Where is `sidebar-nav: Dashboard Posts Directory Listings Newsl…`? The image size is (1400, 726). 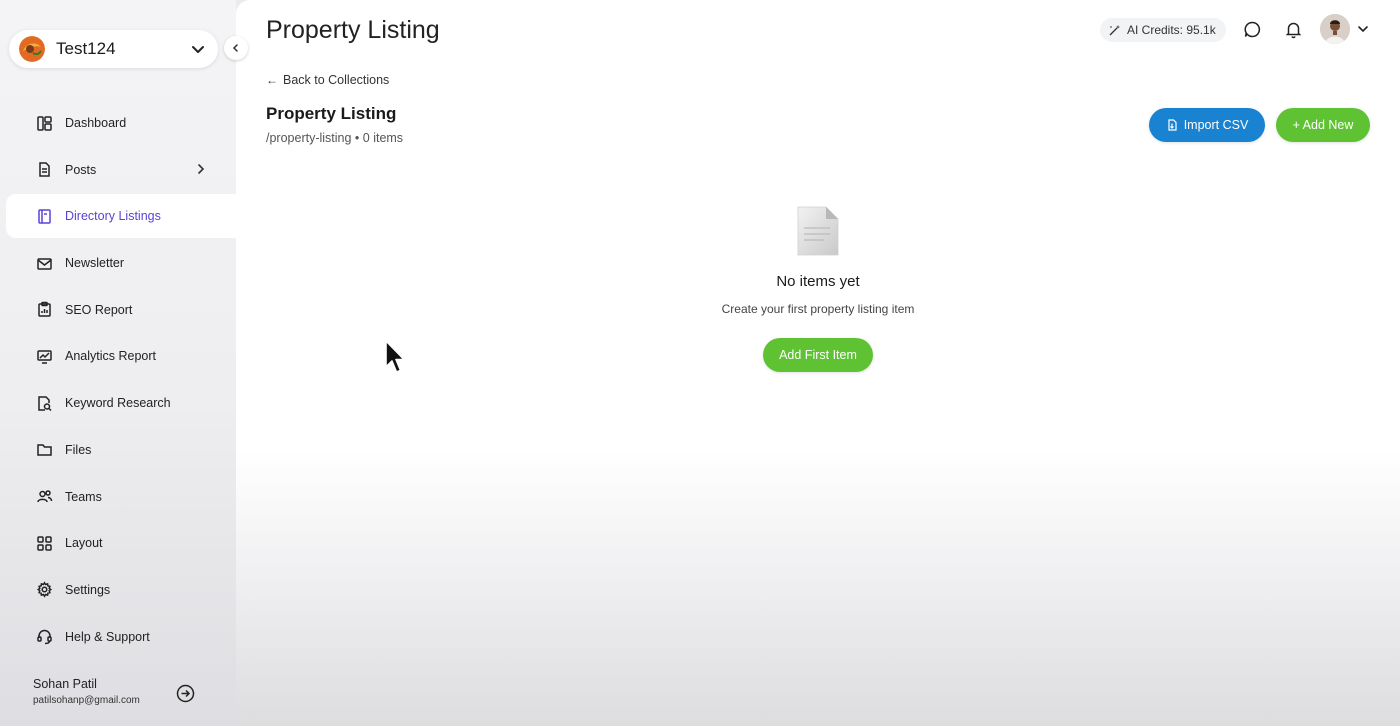
sidebar-nav: Dashboard Posts Directory Listings Newsl… is located at coordinates (122, 381).